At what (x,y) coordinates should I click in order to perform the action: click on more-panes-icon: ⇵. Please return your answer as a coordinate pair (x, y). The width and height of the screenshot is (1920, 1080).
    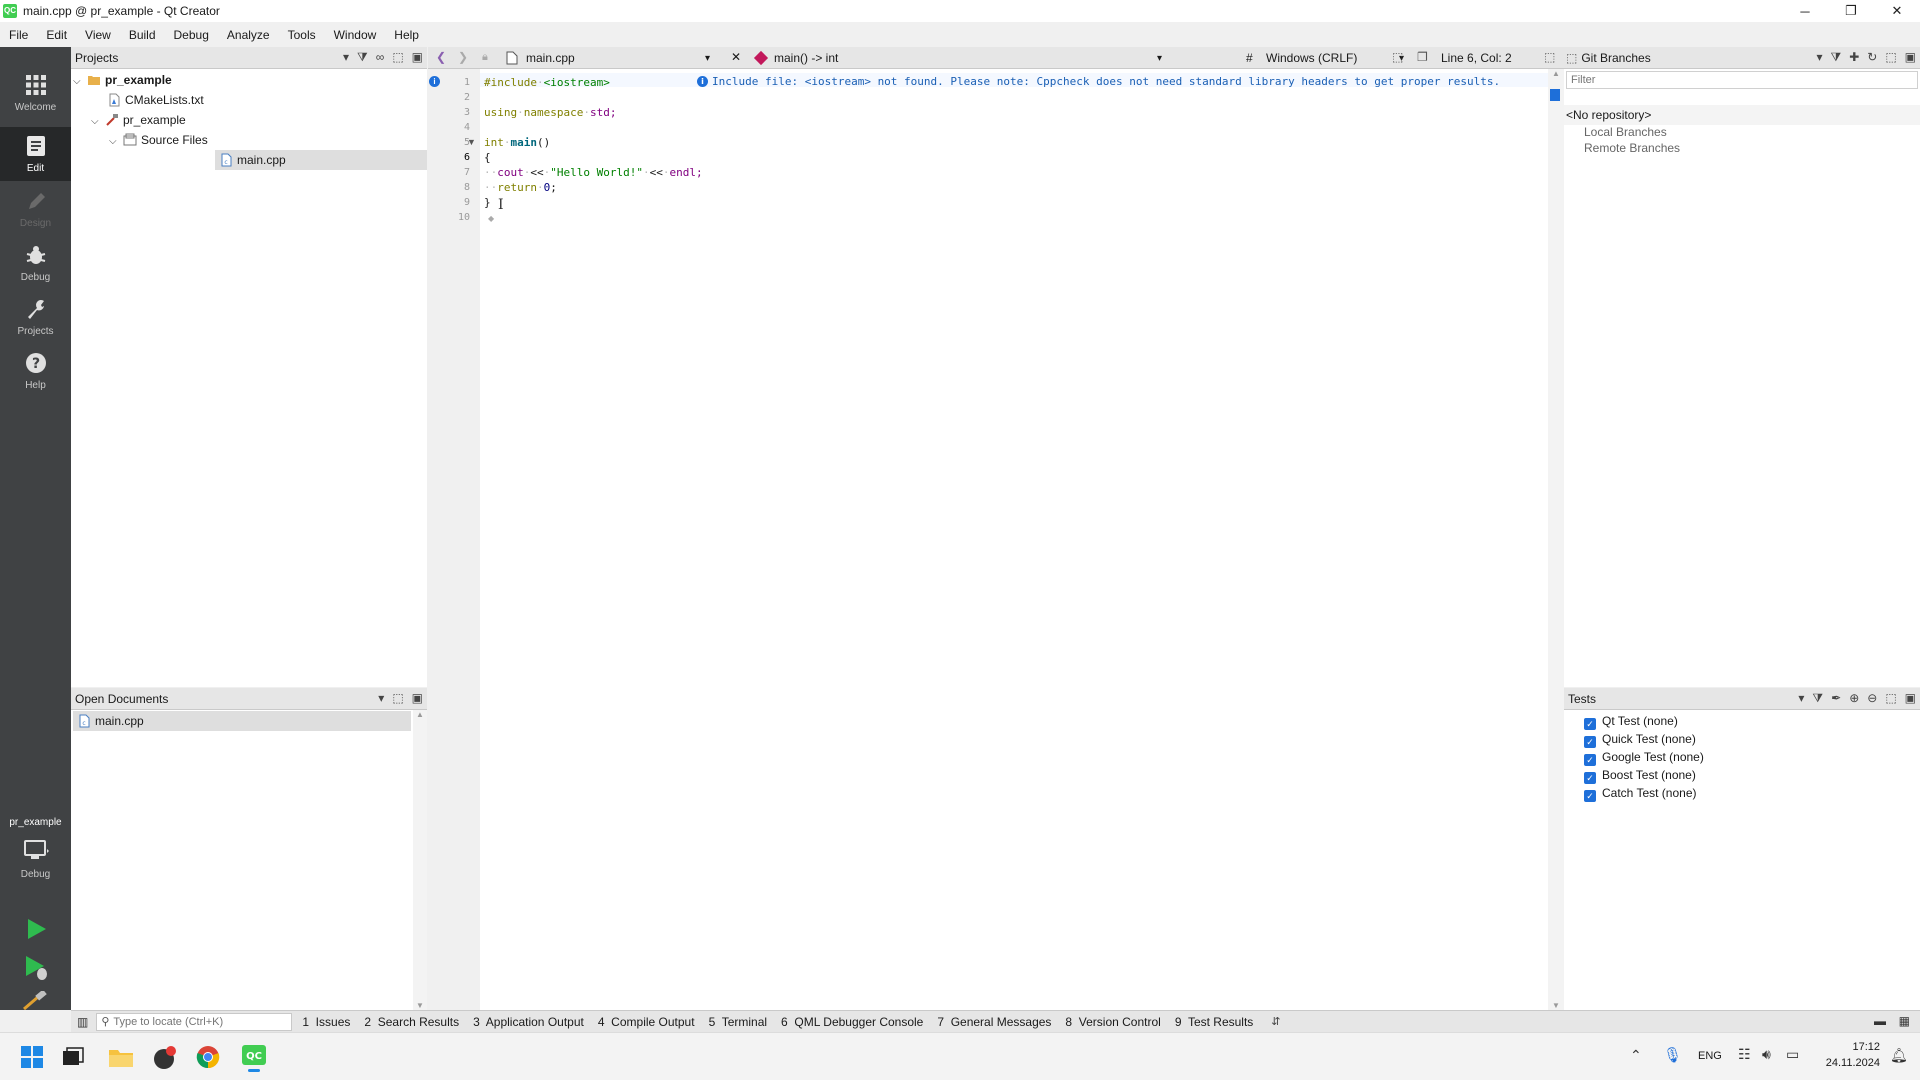
    Looking at the image, I should click on (1275, 1021).